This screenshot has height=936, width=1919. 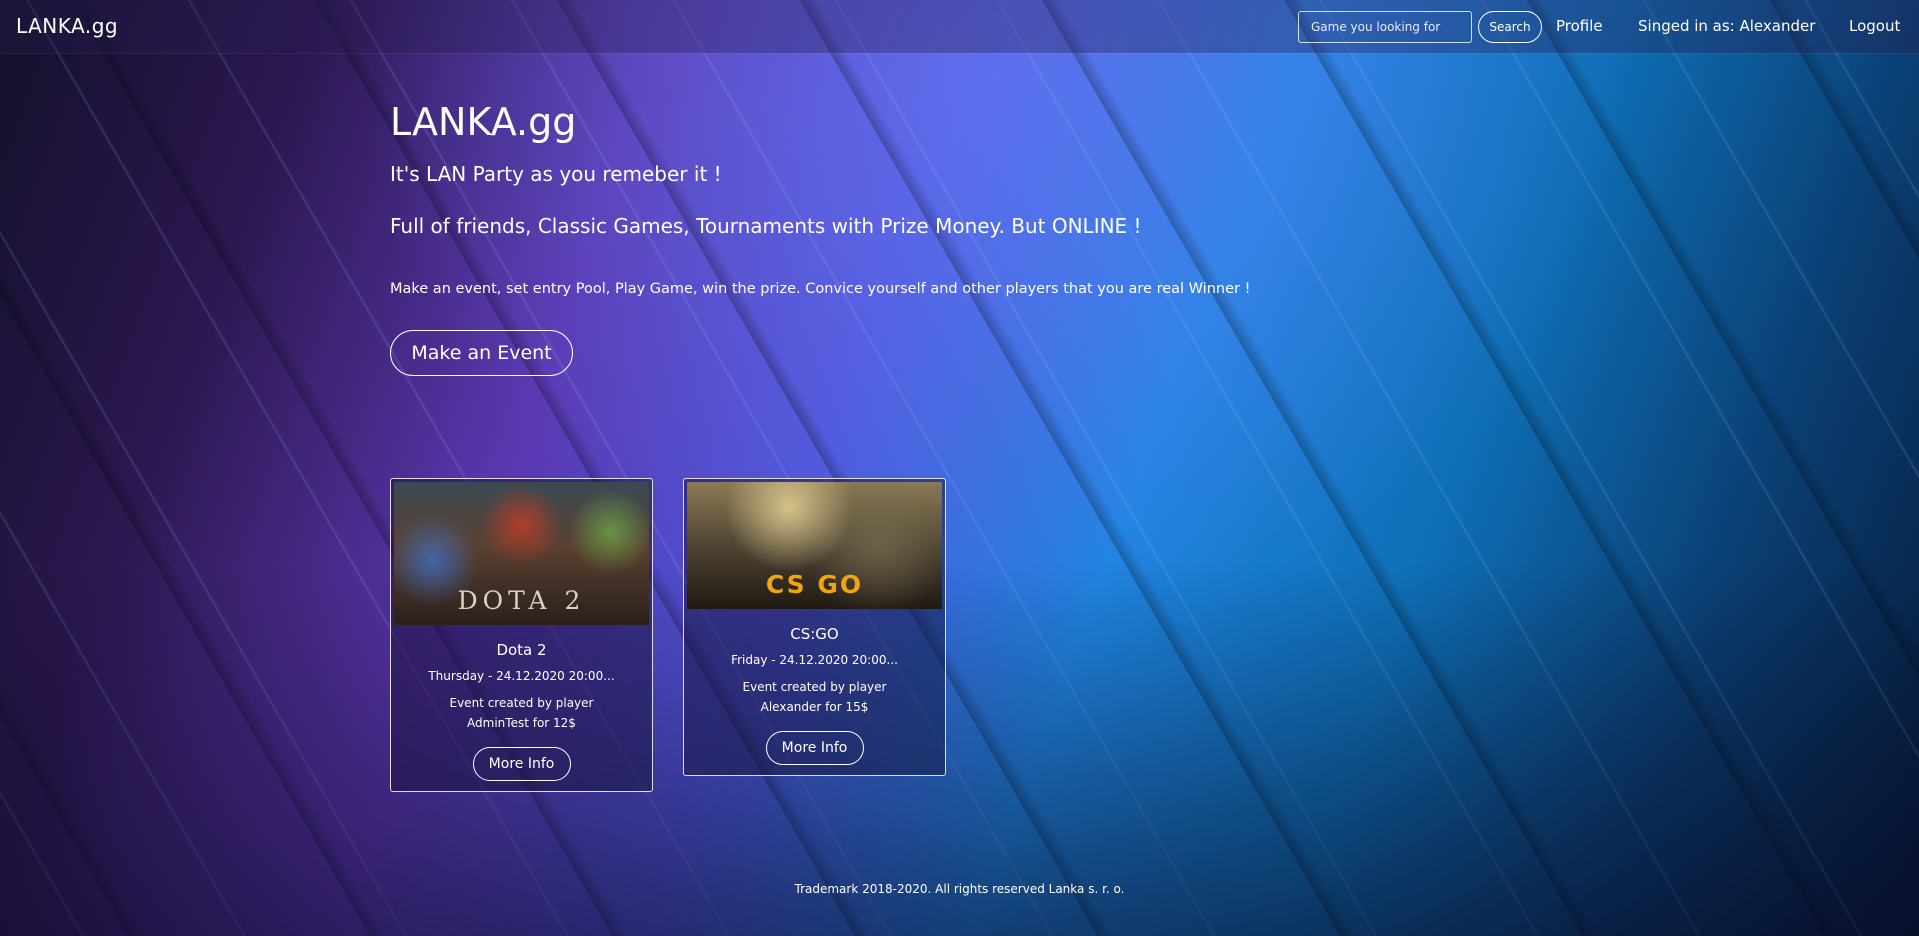 What do you see at coordinates (1510, 27) in the screenshot?
I see `search-button: Search` at bounding box center [1510, 27].